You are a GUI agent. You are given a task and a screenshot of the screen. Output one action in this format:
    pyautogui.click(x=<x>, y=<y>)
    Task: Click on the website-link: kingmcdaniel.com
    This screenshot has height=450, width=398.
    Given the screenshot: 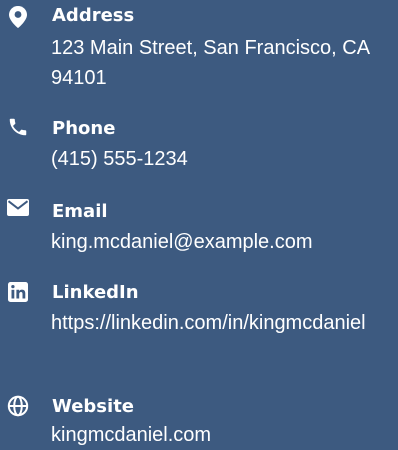 What is the action you would take?
    pyautogui.click(x=131, y=435)
    